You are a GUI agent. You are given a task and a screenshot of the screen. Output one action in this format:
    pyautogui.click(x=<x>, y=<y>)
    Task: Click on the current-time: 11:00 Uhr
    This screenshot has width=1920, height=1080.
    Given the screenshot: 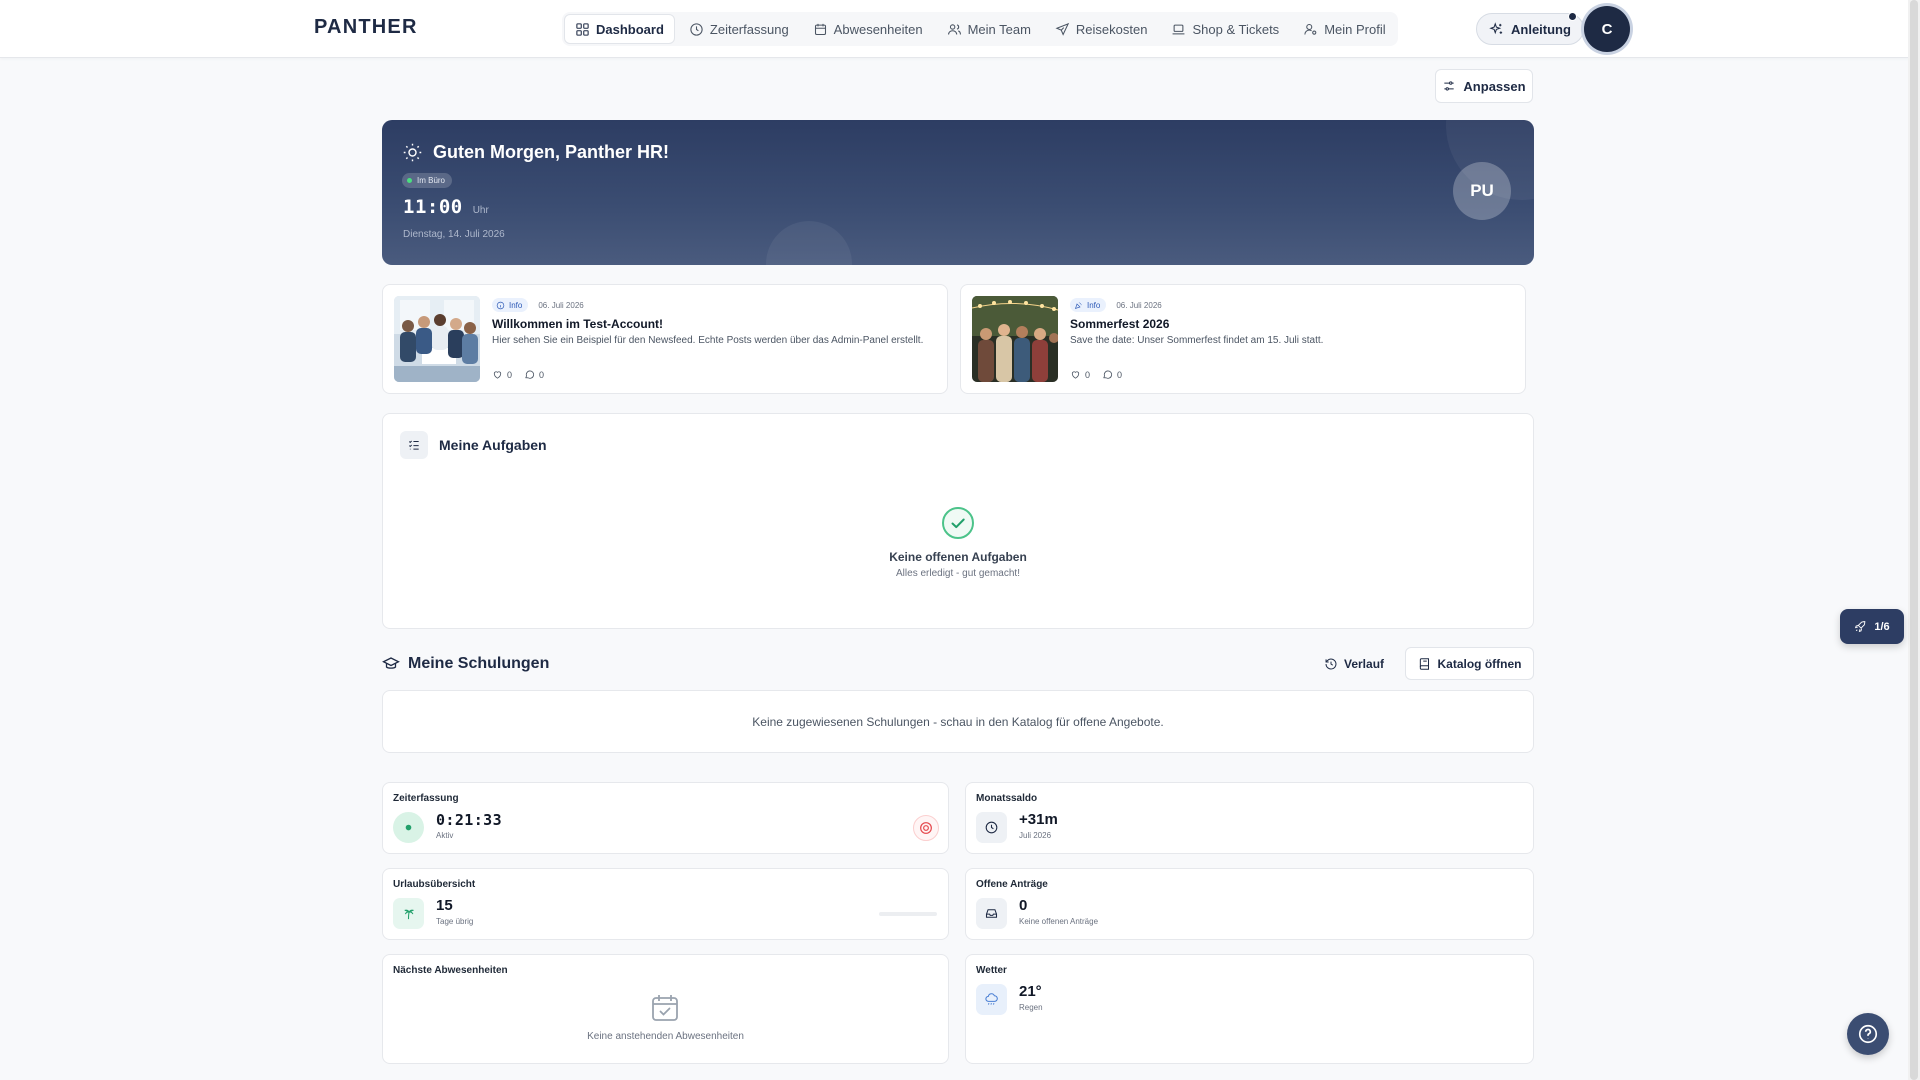 What is the action you would take?
    pyautogui.click(x=446, y=207)
    